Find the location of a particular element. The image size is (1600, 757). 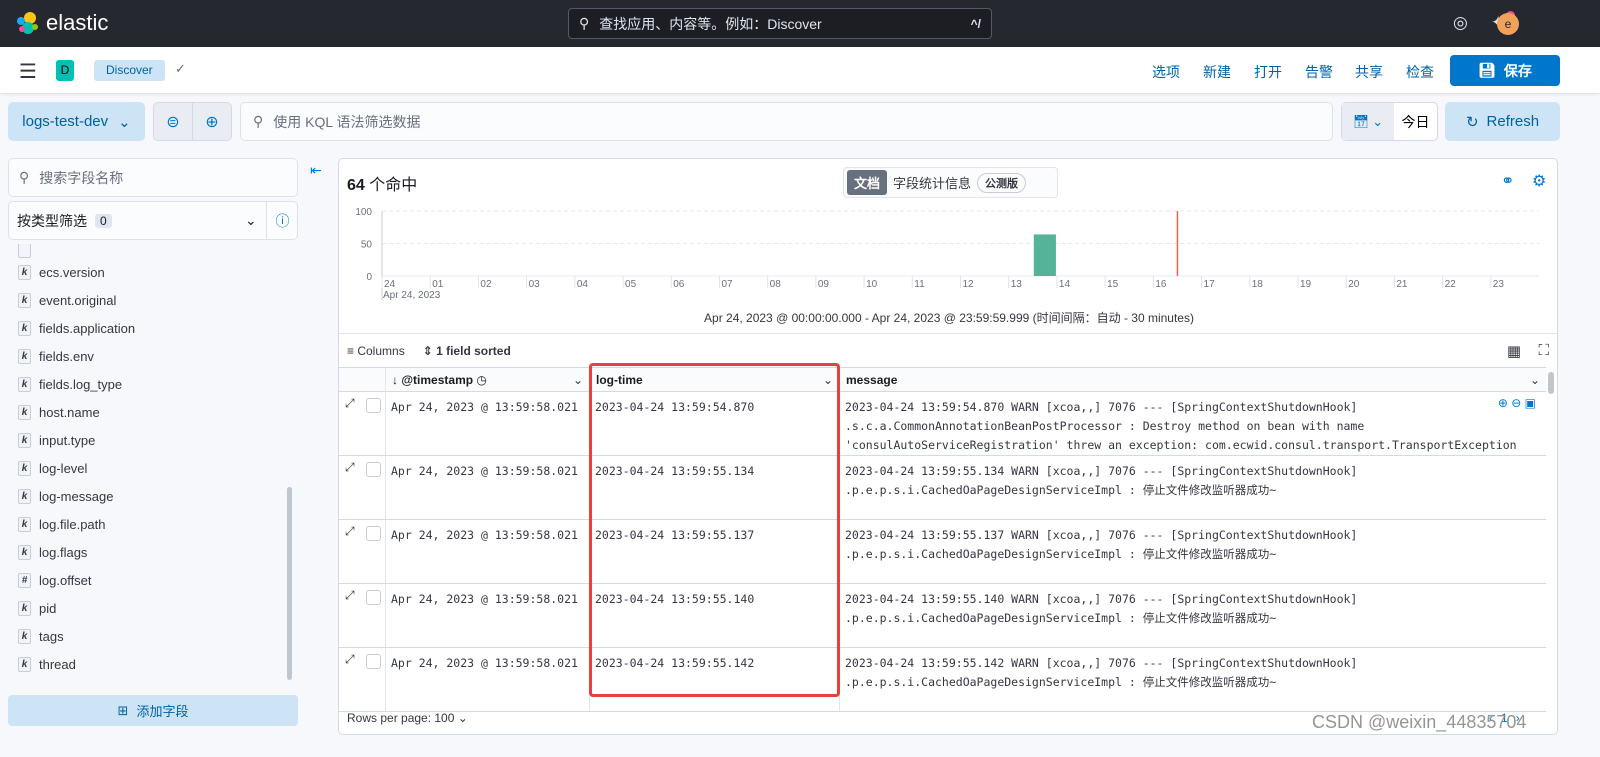

add-field-button: ⊞ 添加字段 is located at coordinates (153, 710).